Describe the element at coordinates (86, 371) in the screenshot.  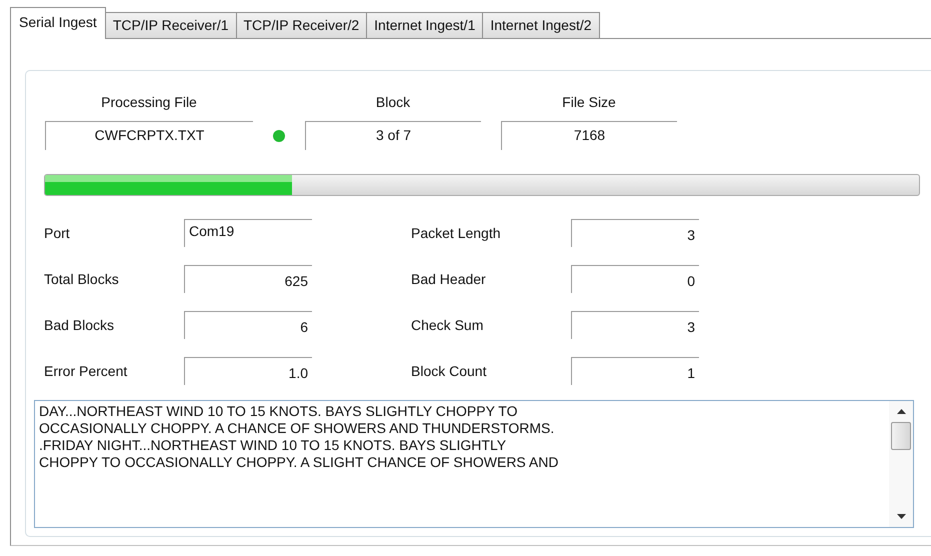
I see `field-label: Error Percent` at that location.